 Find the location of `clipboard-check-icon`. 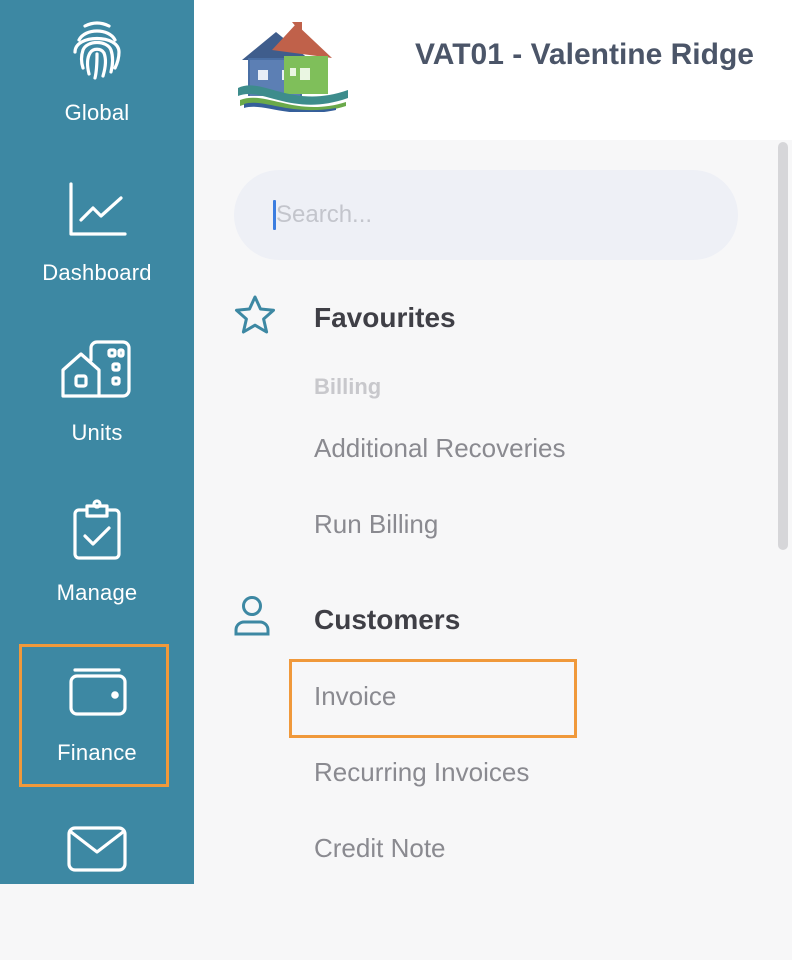

clipboard-check-icon is located at coordinates (97, 533).